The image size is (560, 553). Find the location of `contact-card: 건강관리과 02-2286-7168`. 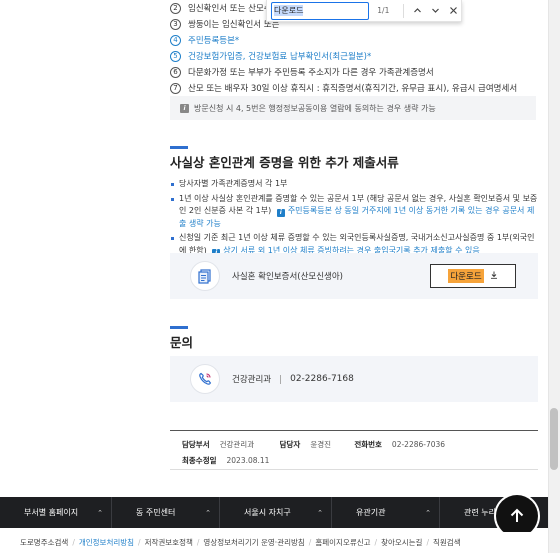

contact-card: 건강관리과 02-2286-7168 is located at coordinates (354, 379).